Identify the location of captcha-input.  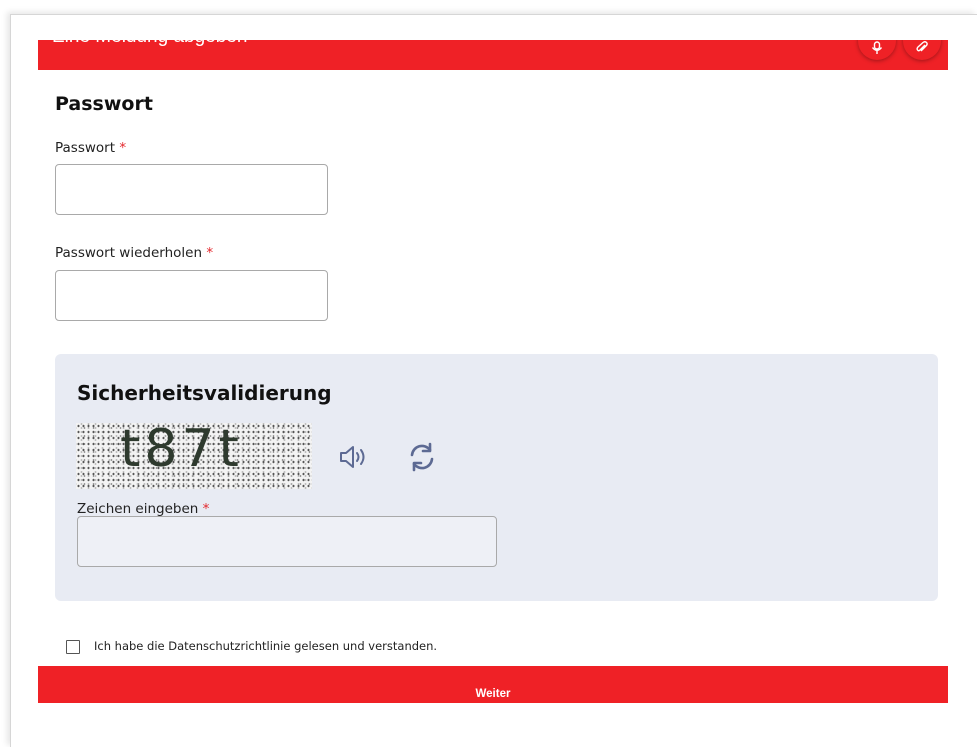
(287, 541).